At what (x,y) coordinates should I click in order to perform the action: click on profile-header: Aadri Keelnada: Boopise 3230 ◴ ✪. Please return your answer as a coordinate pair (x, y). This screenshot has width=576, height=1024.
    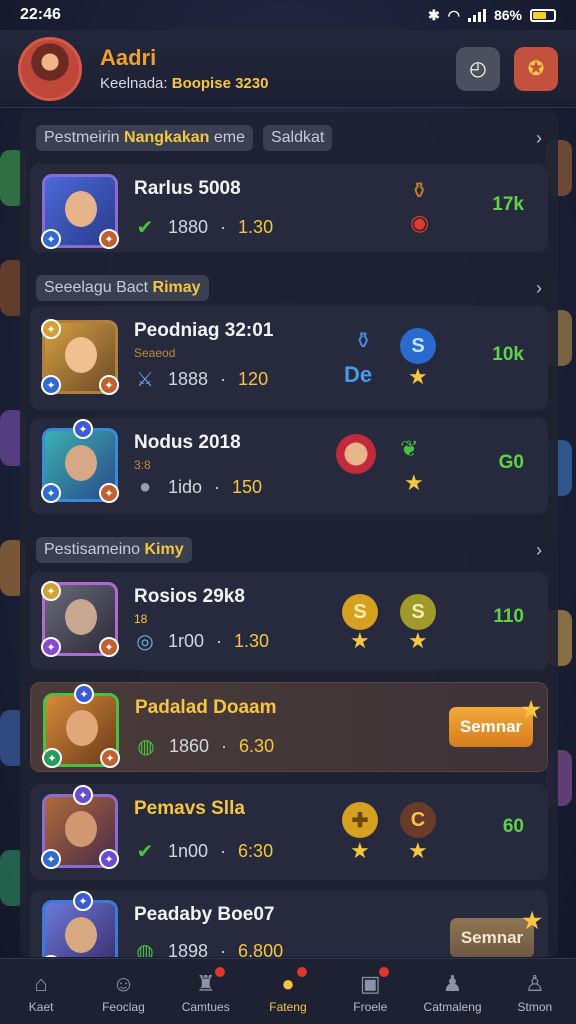
    Looking at the image, I should click on (288, 69).